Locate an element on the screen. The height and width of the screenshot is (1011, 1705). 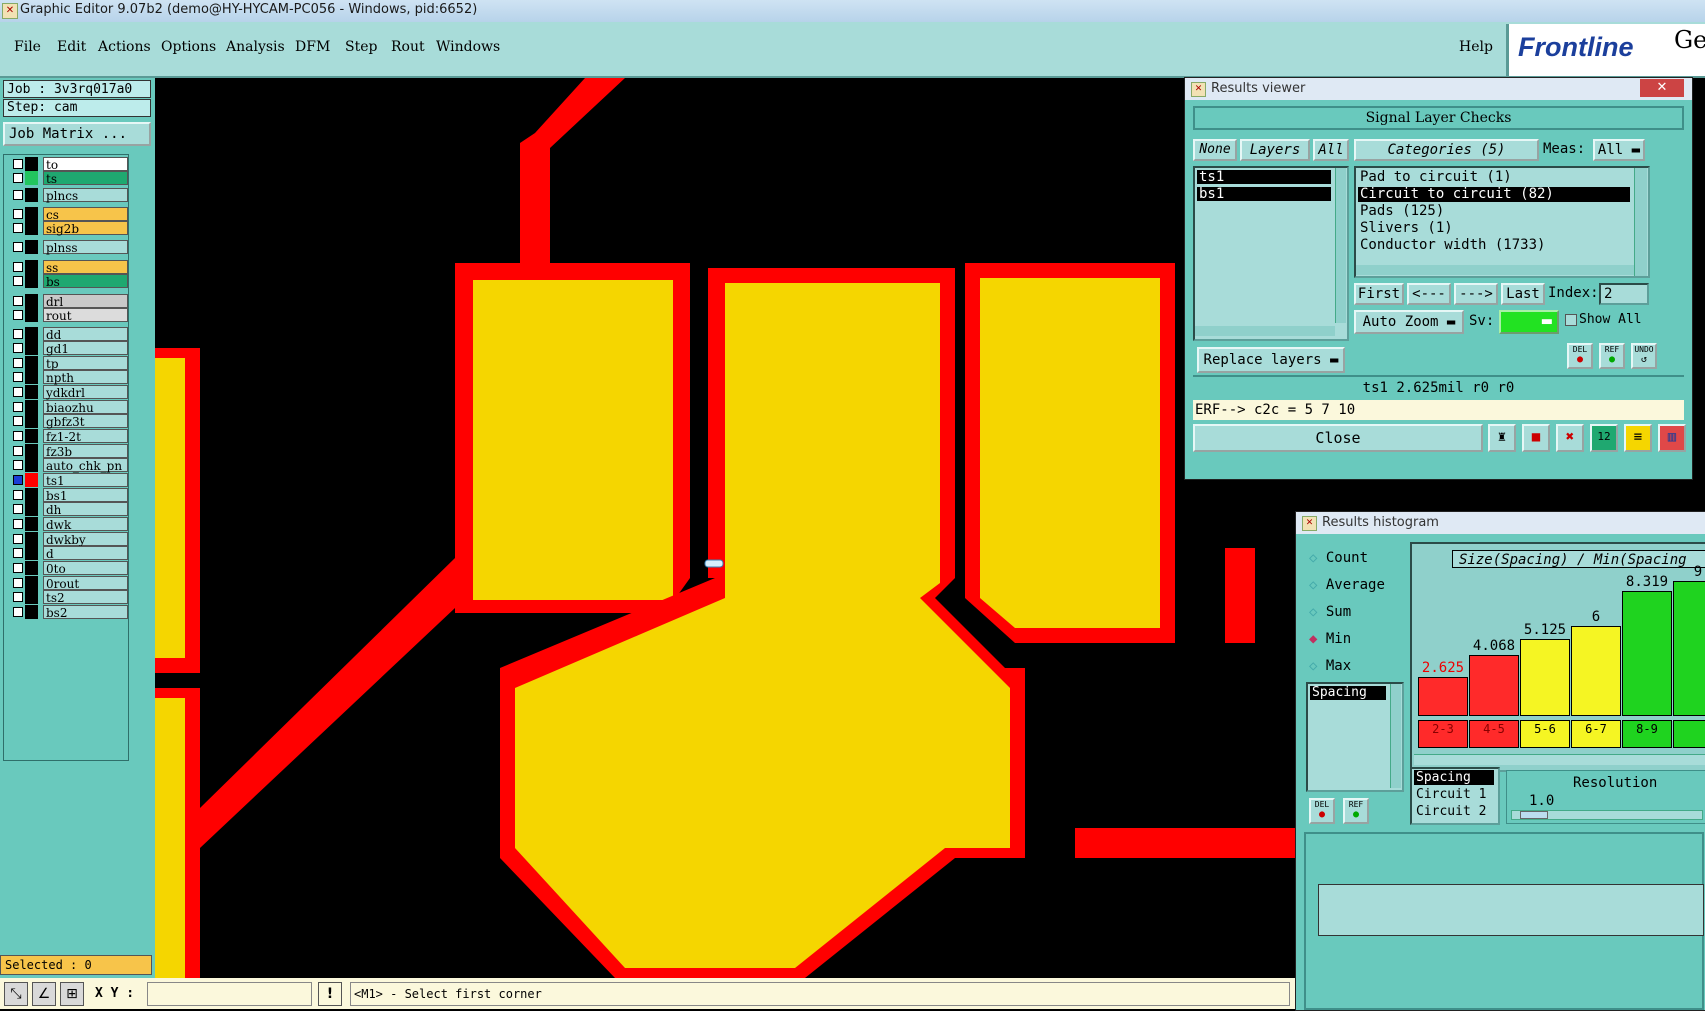
histogram-hscrollbar is located at coordinates (1559, 759).